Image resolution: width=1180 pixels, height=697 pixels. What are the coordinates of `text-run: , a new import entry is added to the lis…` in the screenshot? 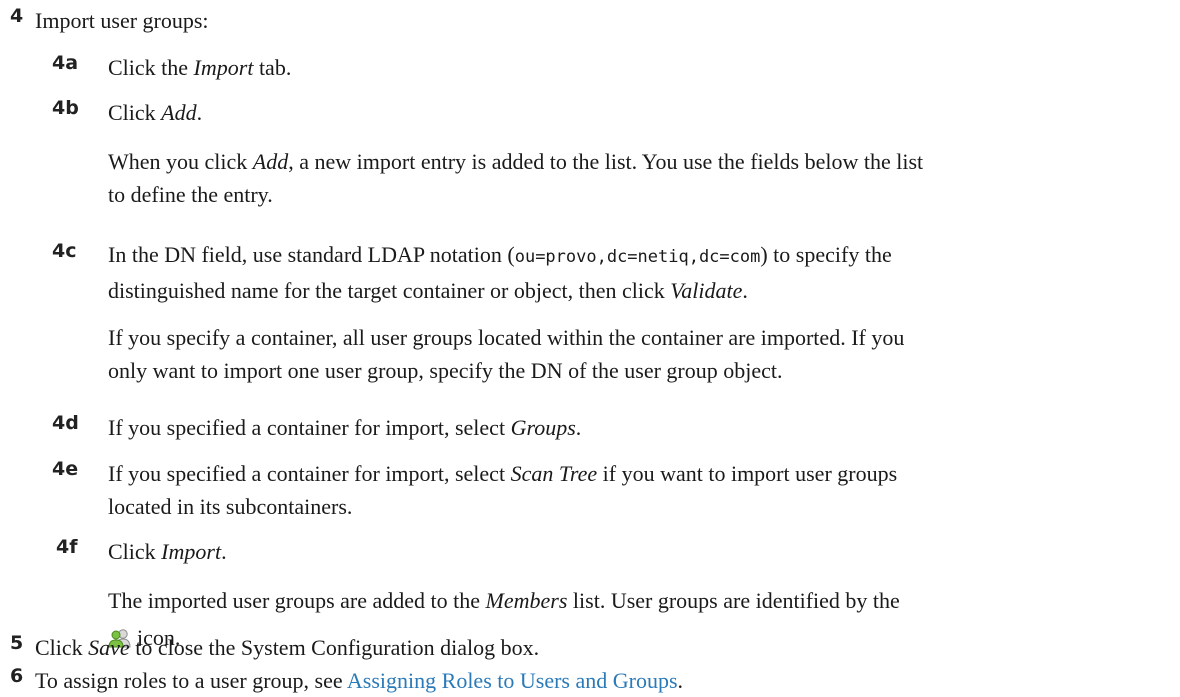 It's located at (606, 161).